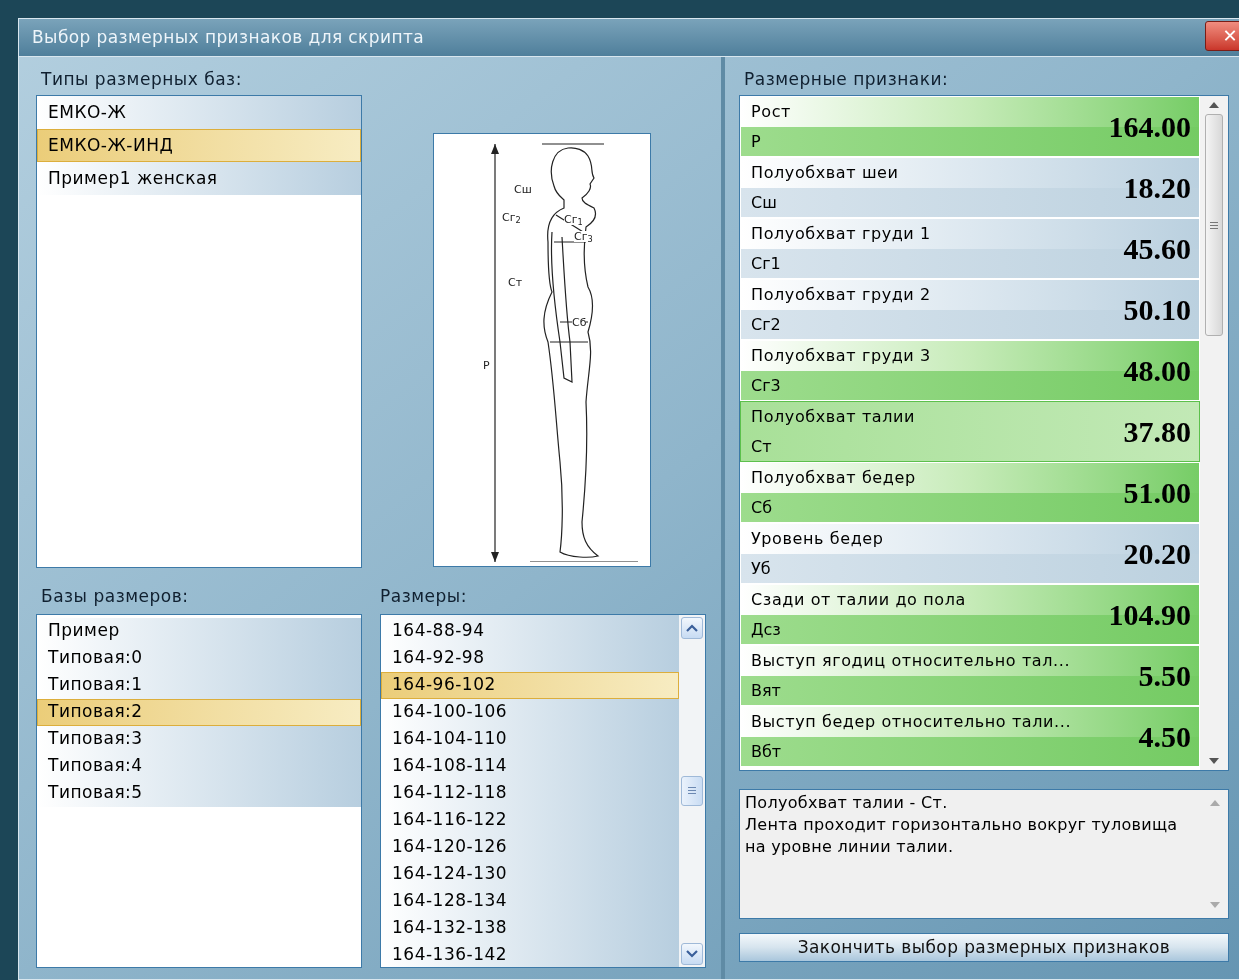  Describe the element at coordinates (970, 553) in the screenshot. I see `measurement-row: Уровень бедер Уб 20.20` at that location.